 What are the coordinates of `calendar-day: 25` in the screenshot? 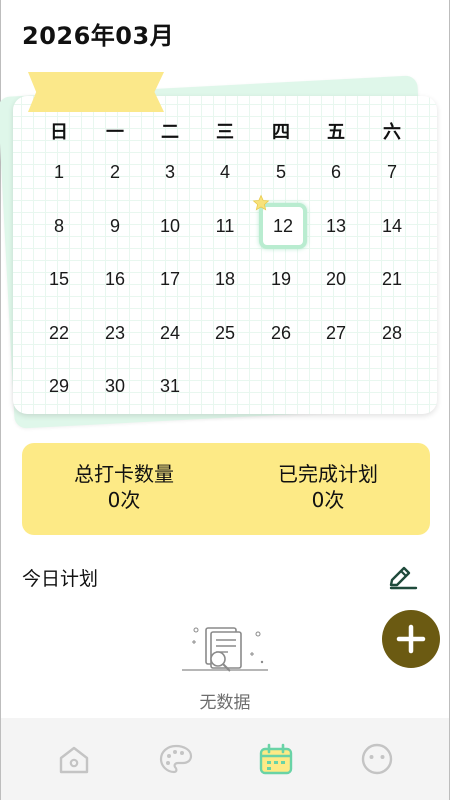 It's located at (225, 333).